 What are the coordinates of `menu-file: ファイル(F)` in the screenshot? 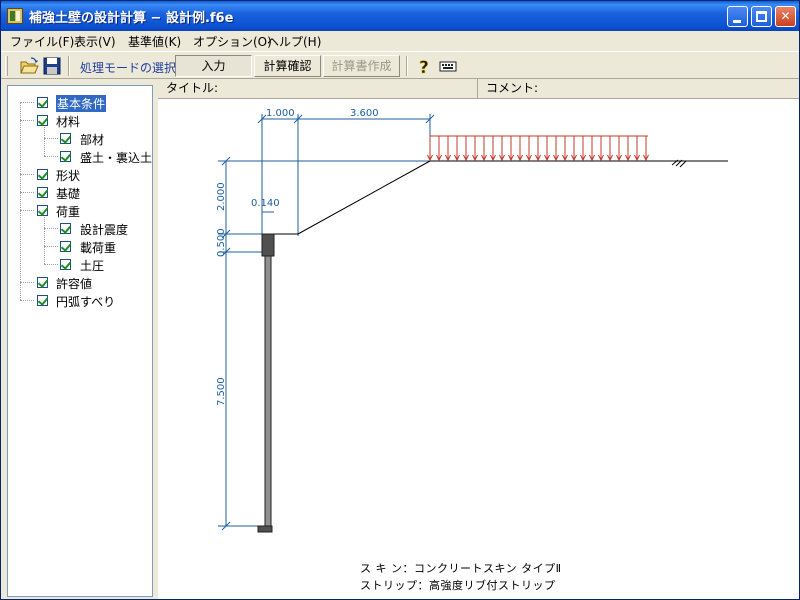 It's located at (42, 41).